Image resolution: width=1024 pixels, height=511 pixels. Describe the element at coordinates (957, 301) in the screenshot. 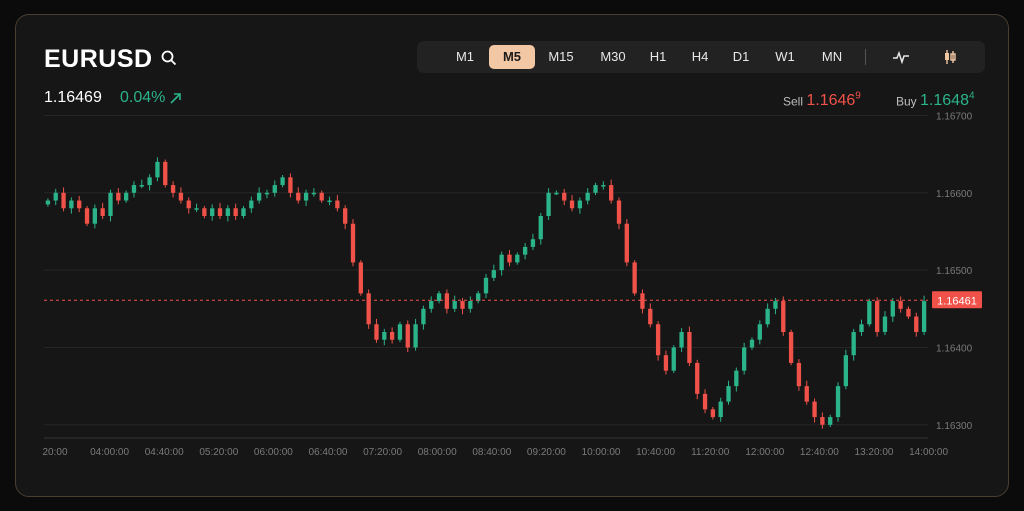

I see `current-price-label: 1.16461` at that location.